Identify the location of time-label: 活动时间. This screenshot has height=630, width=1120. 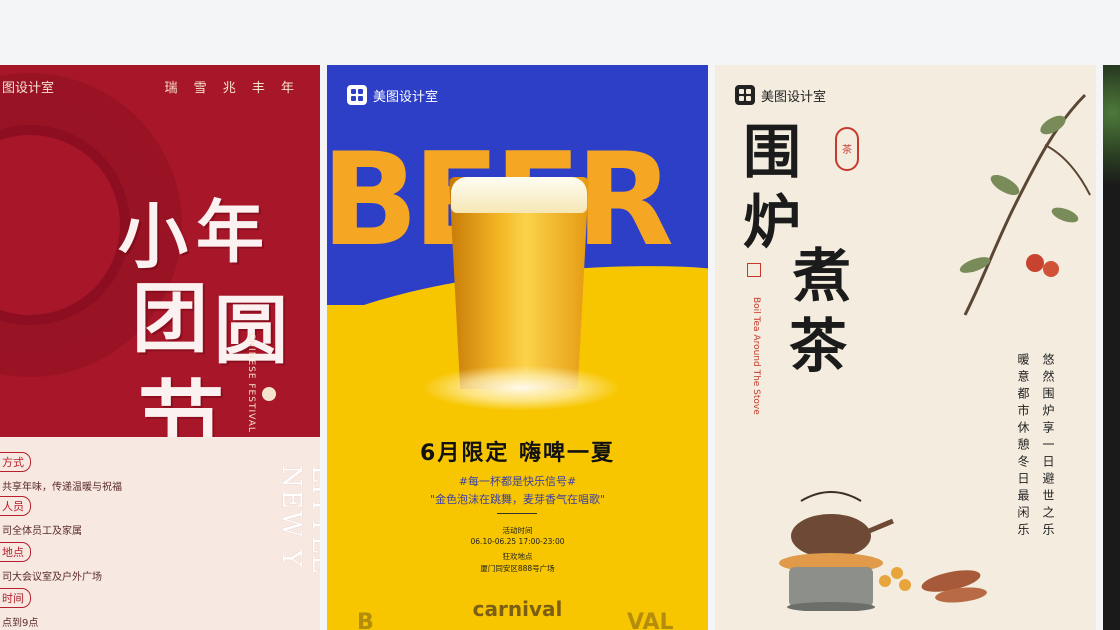
(517, 530).